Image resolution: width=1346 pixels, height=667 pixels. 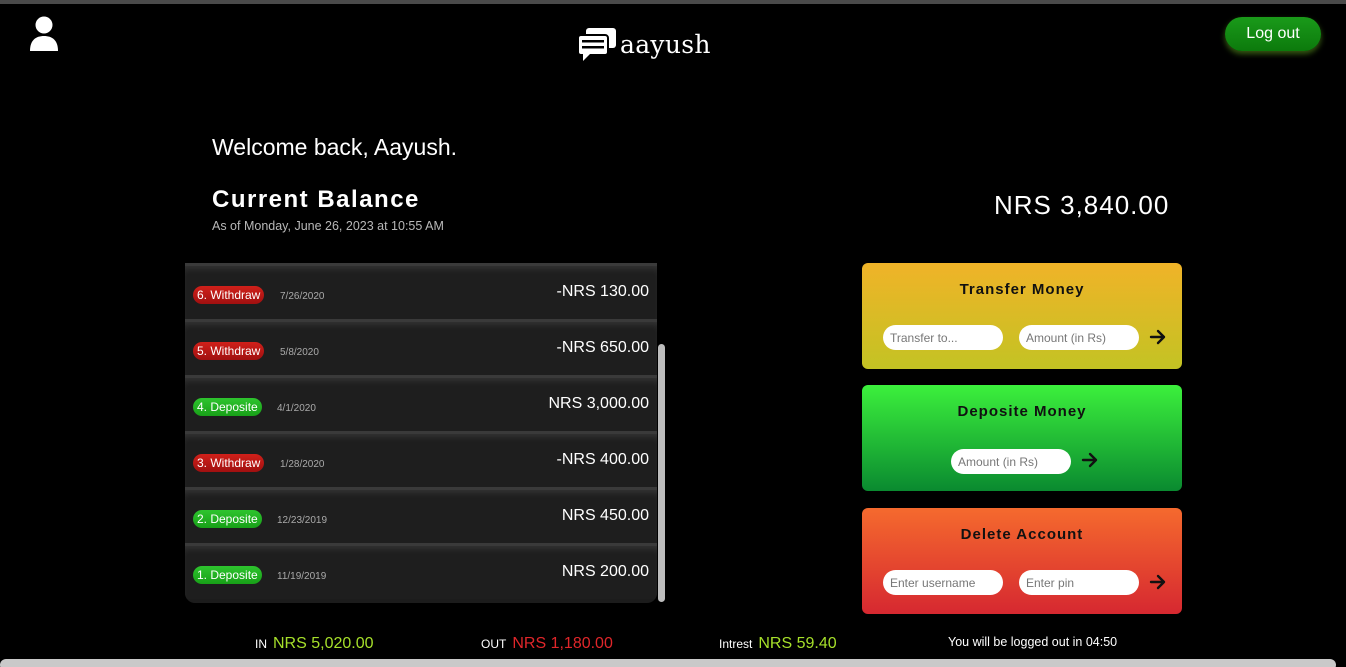 I want to click on movement-date: 7/26/2020, so click(x=302, y=296).